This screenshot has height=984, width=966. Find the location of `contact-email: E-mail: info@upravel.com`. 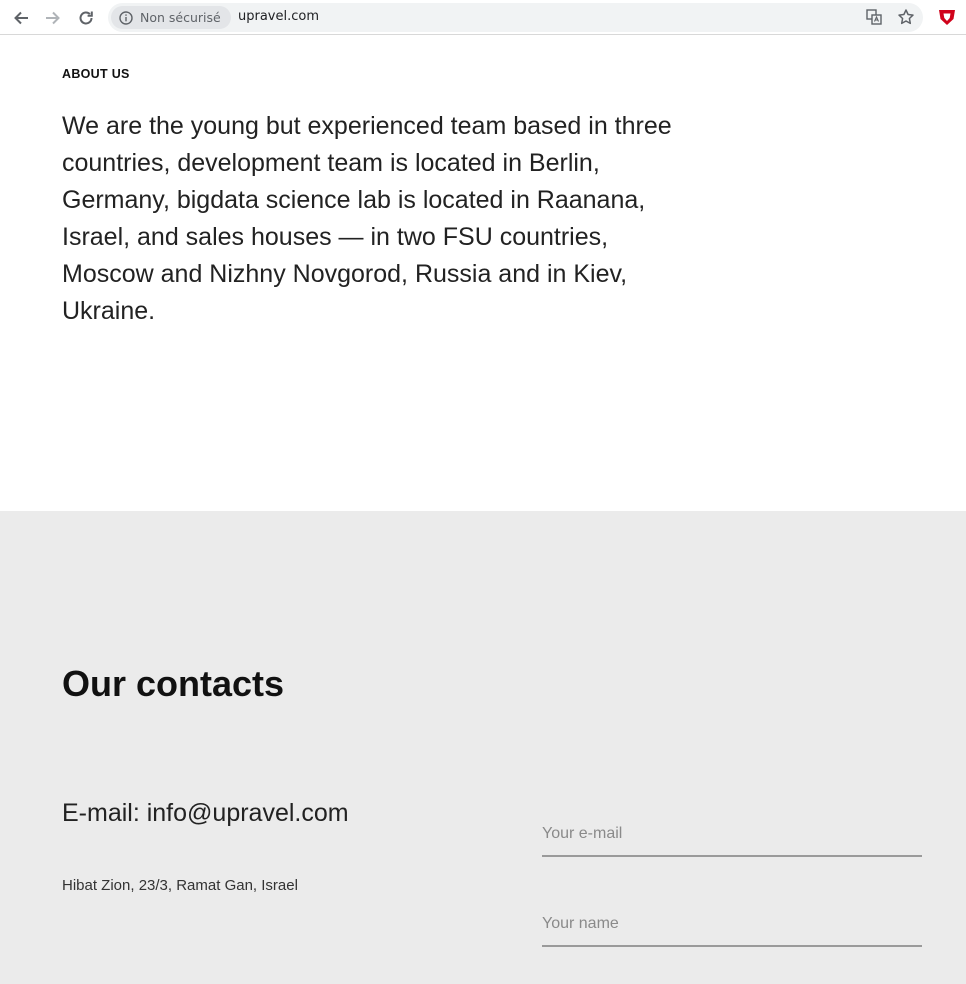

contact-email: E-mail: info@upravel.com is located at coordinates (205, 813).